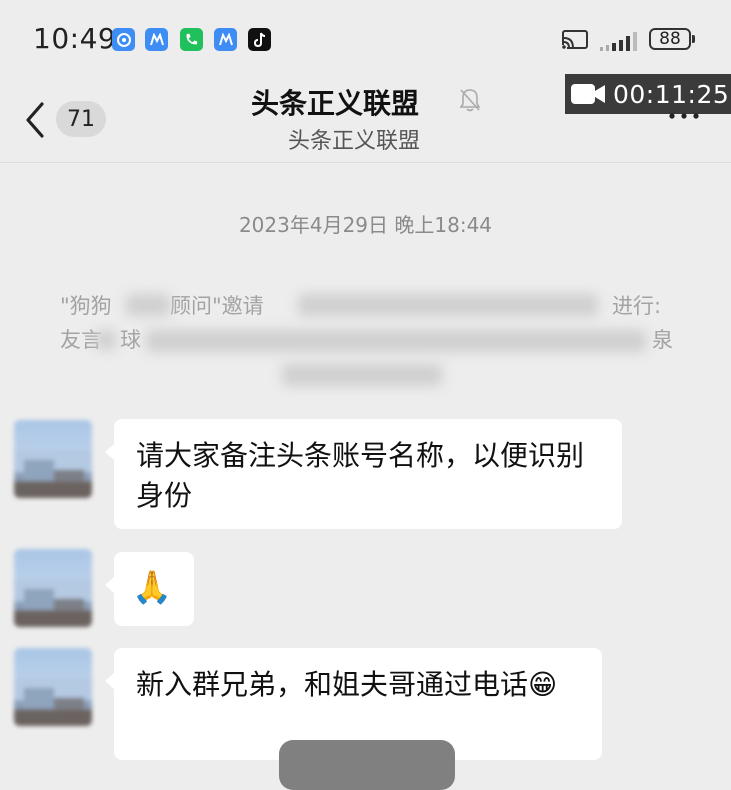 The width and height of the screenshot is (731, 790). What do you see at coordinates (360, 475) in the screenshot?
I see `message-text: 请大家备注头条账号名称，以便识别身份` at bounding box center [360, 475].